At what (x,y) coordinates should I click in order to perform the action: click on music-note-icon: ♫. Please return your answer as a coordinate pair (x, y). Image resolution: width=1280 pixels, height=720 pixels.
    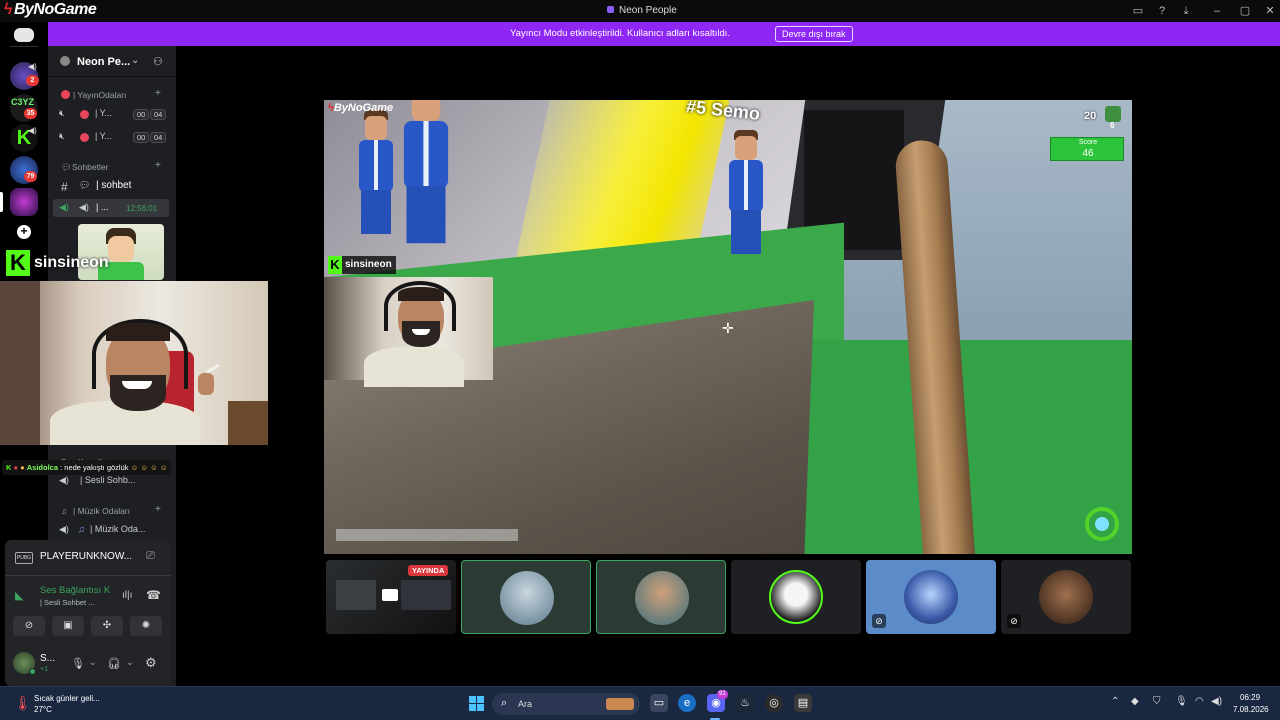
    Looking at the image, I should click on (64, 511).